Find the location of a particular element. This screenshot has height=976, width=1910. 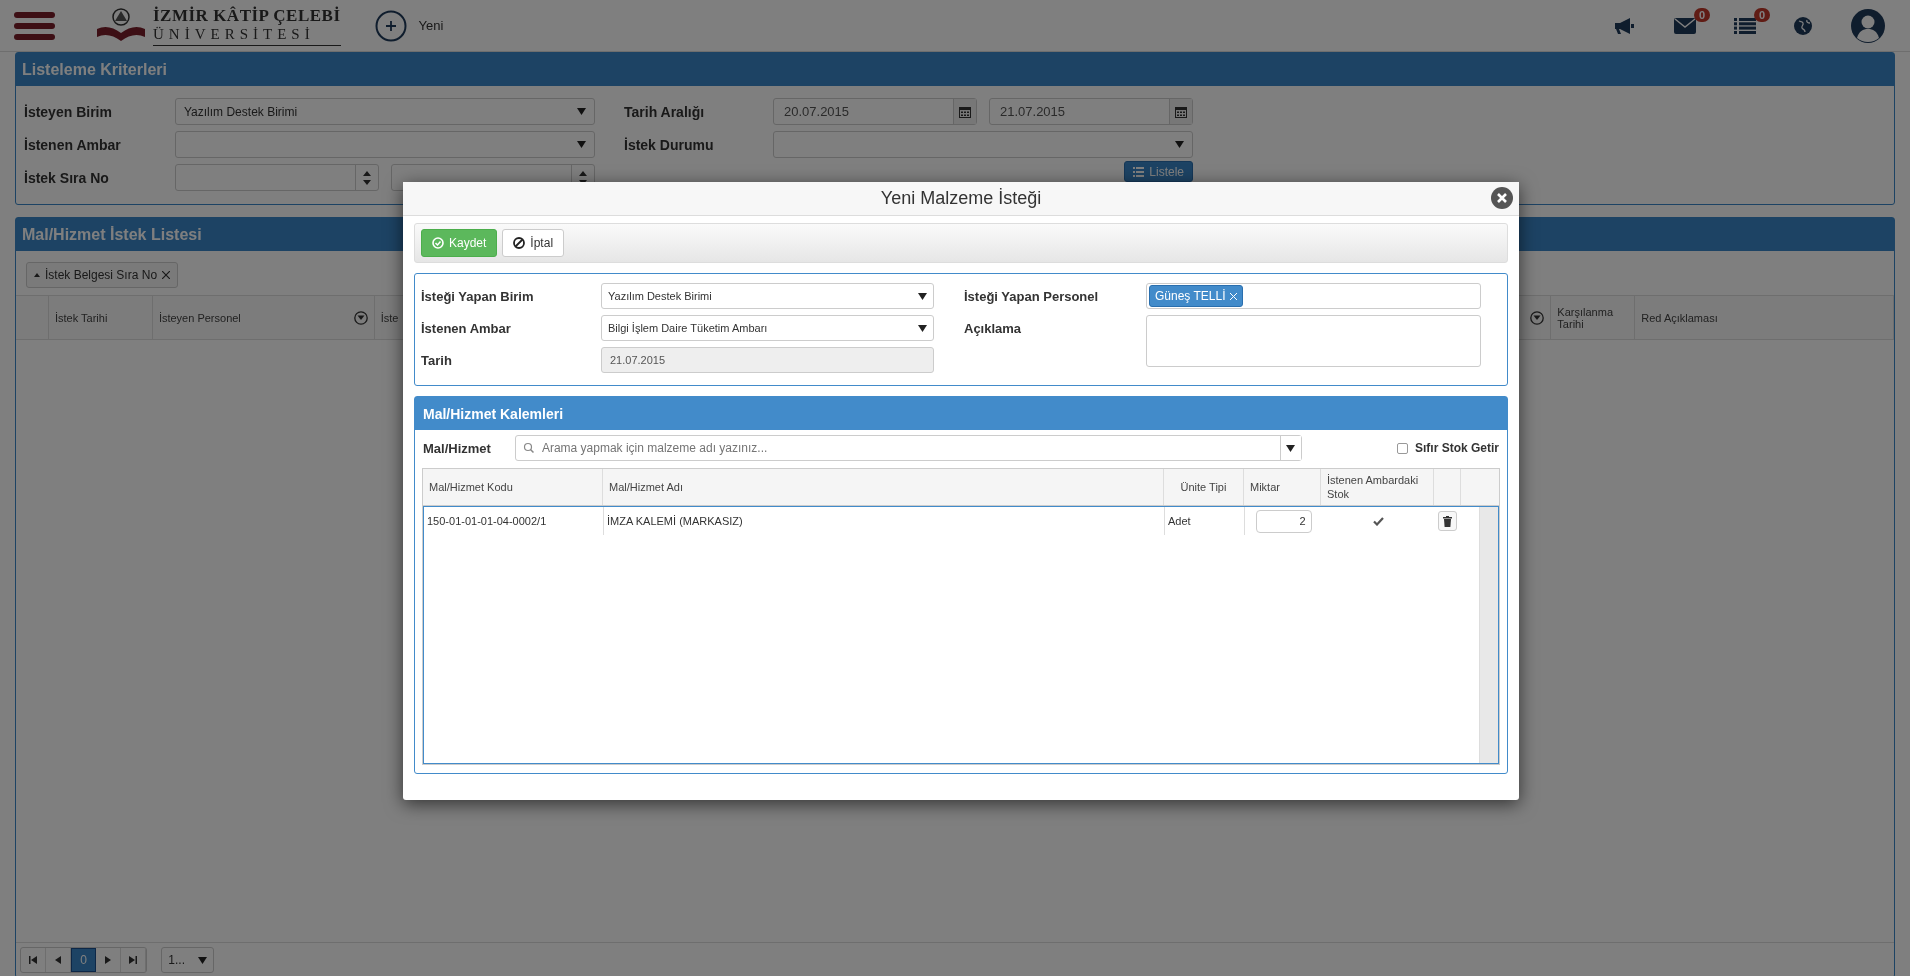

field-label: Mal/Hizmet is located at coordinates (457, 448).